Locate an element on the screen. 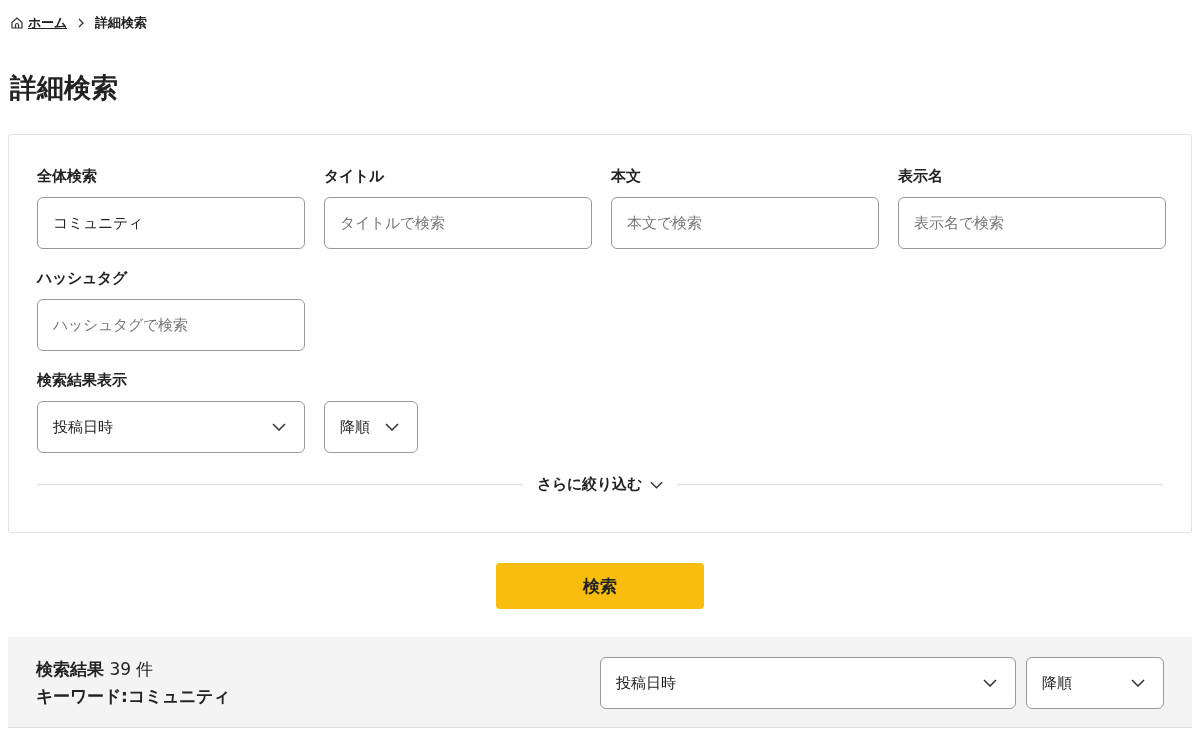 This screenshot has height=745, width=1200. field-label: 本文 is located at coordinates (626, 176).